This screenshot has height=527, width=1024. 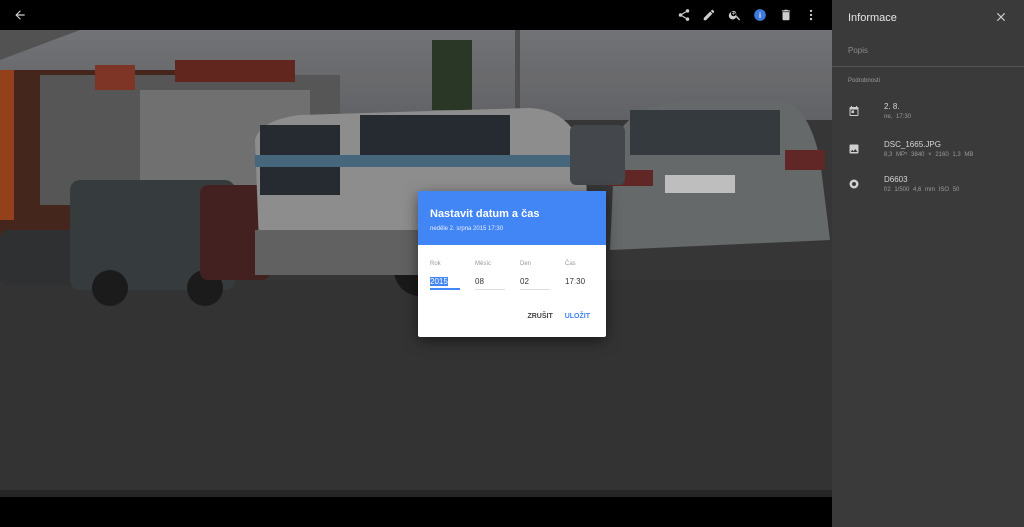 What do you see at coordinates (515, 278) in the screenshot?
I see `date-fields: Rok 2015 Měsíc 08 Den 02 Čas 17:30` at bounding box center [515, 278].